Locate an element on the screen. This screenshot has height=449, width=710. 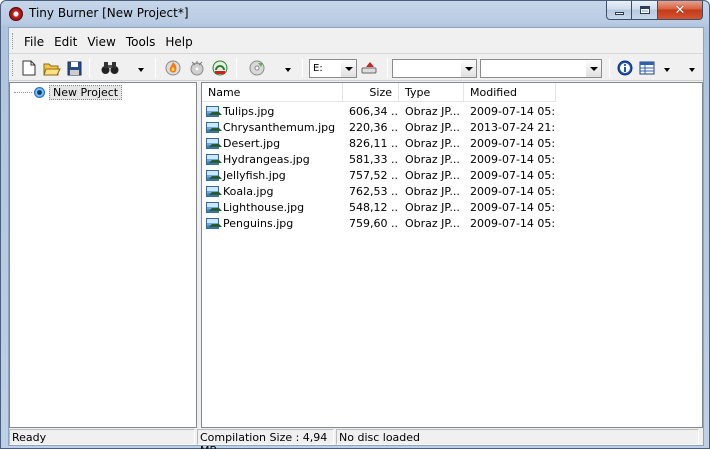
save-button is located at coordinates (74, 68).